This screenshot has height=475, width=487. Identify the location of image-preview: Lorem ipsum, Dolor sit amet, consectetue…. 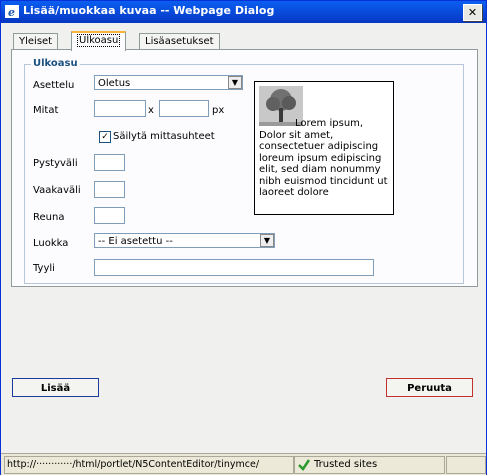
(324, 148).